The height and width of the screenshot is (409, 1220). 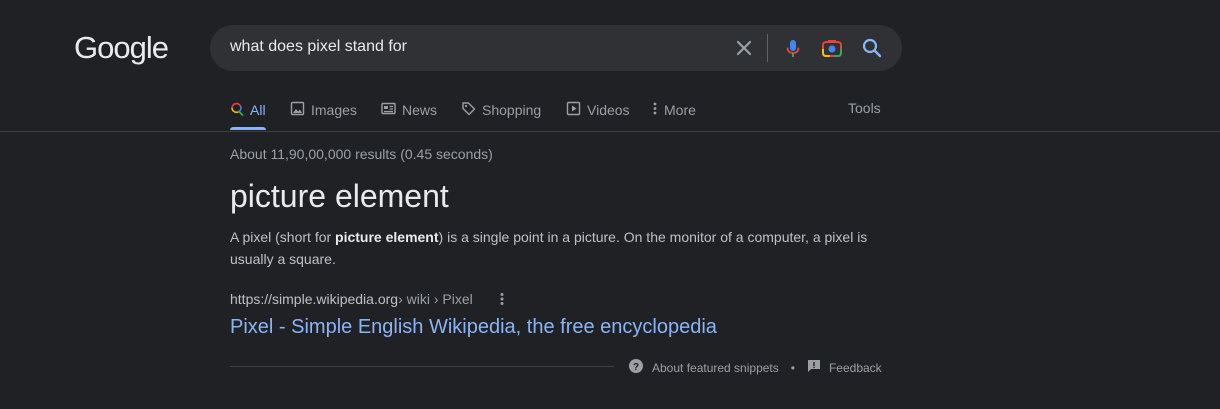 I want to click on help-icon: ?, so click(x=636, y=367).